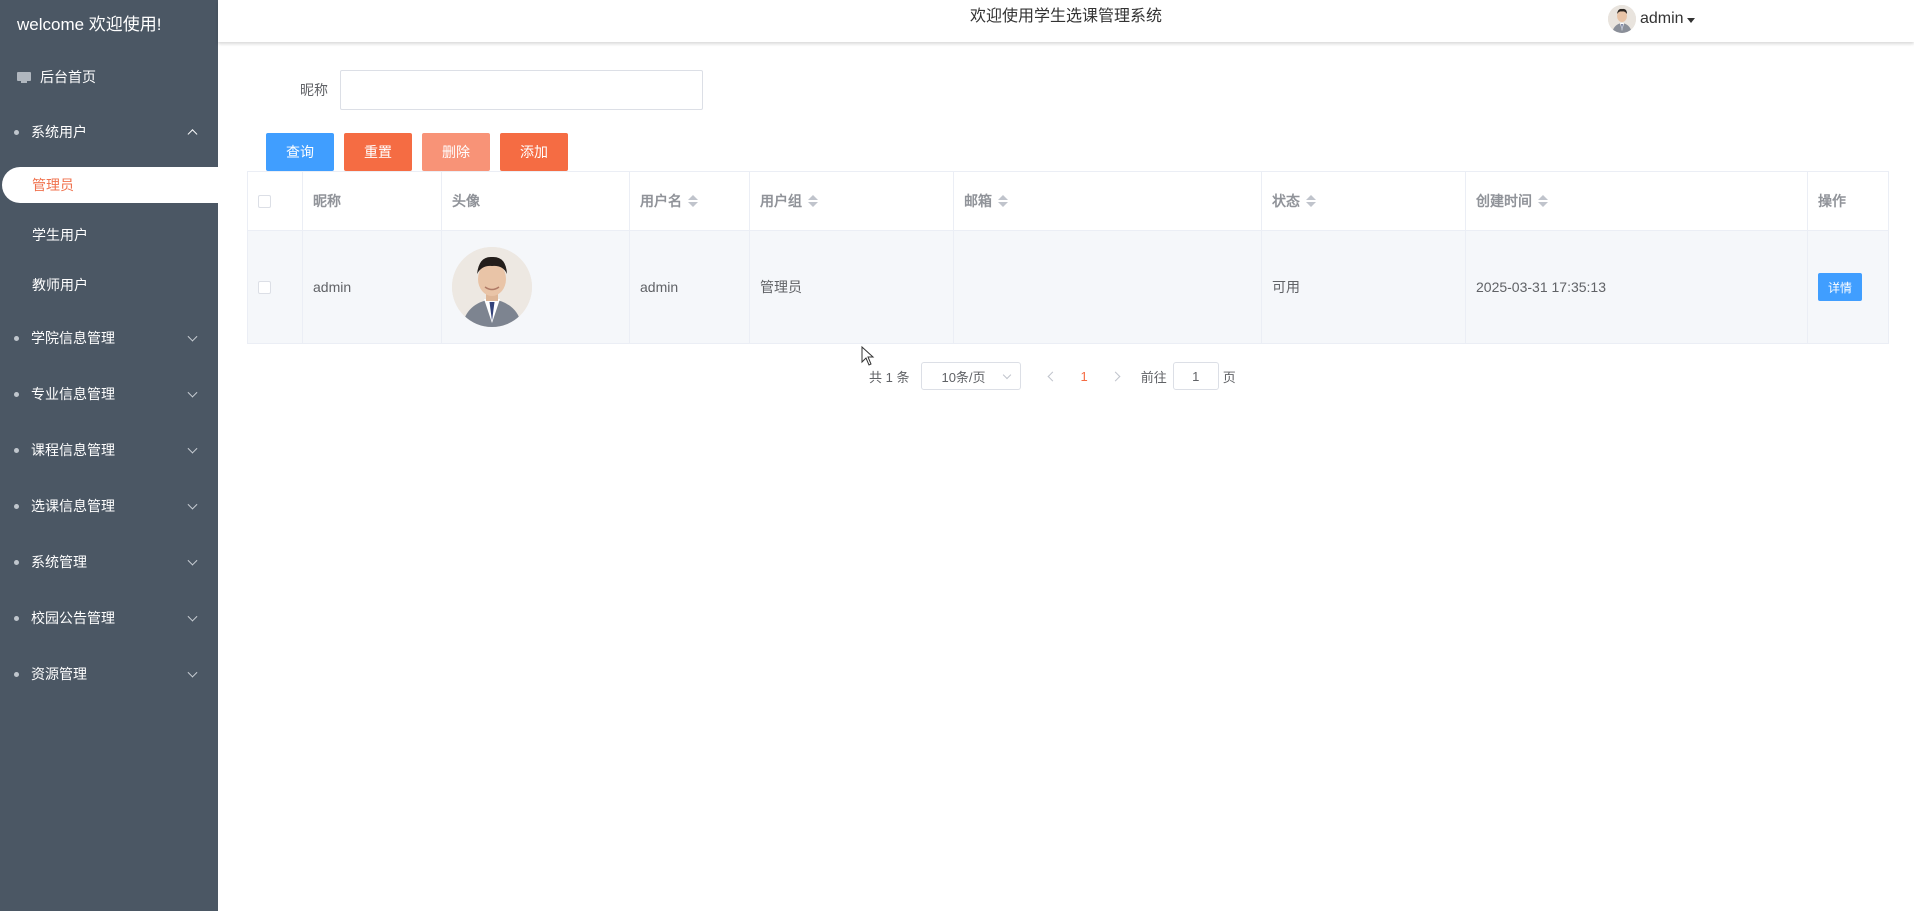 This screenshot has width=1914, height=911. What do you see at coordinates (521, 90) in the screenshot?
I see `nickname-search-input` at bounding box center [521, 90].